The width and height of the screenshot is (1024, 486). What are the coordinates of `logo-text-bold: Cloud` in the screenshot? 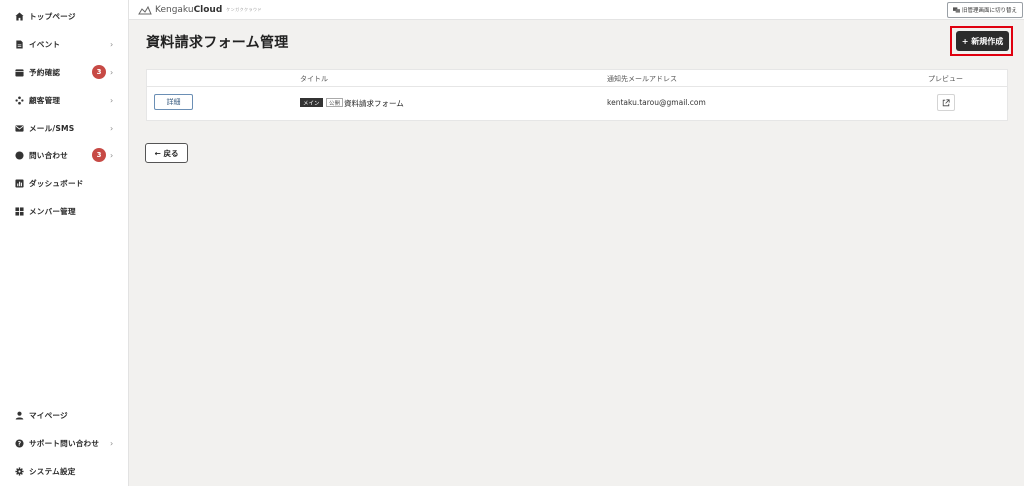 It's located at (208, 10).